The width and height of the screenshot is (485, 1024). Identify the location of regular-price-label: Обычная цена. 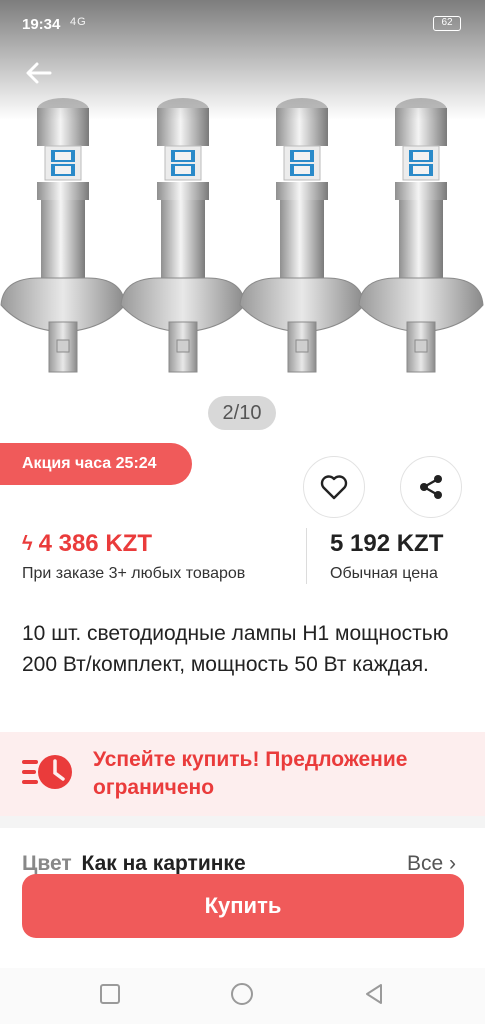
(384, 573).